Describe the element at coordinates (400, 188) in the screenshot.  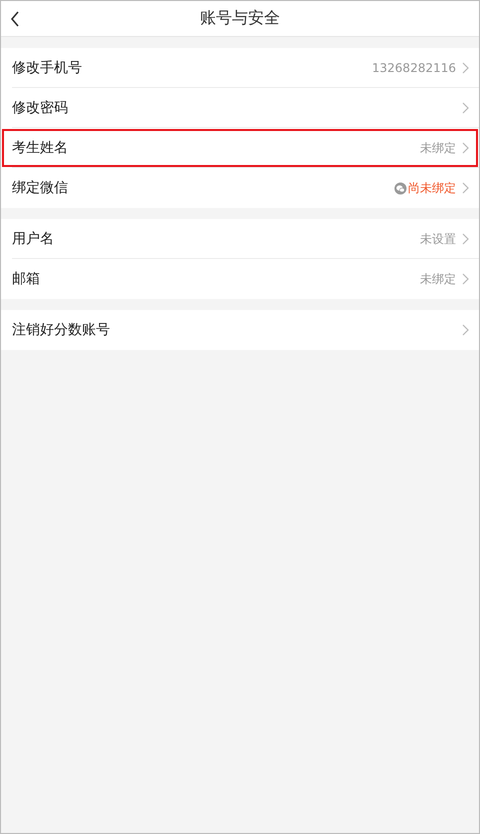
I see `chat-bubble-icon` at that location.